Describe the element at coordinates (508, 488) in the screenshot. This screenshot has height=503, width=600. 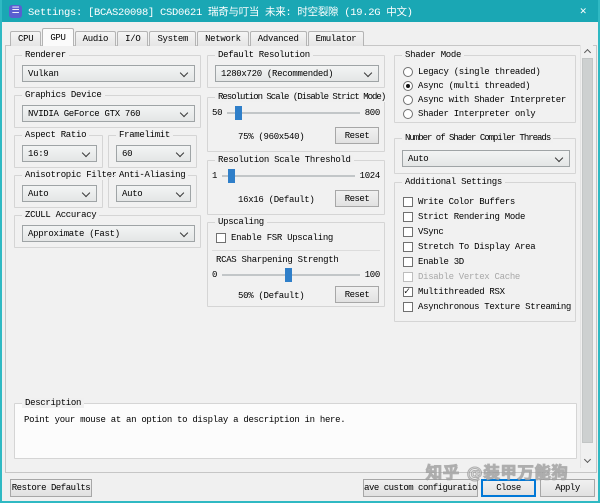
I see `close-button: Close` at that location.